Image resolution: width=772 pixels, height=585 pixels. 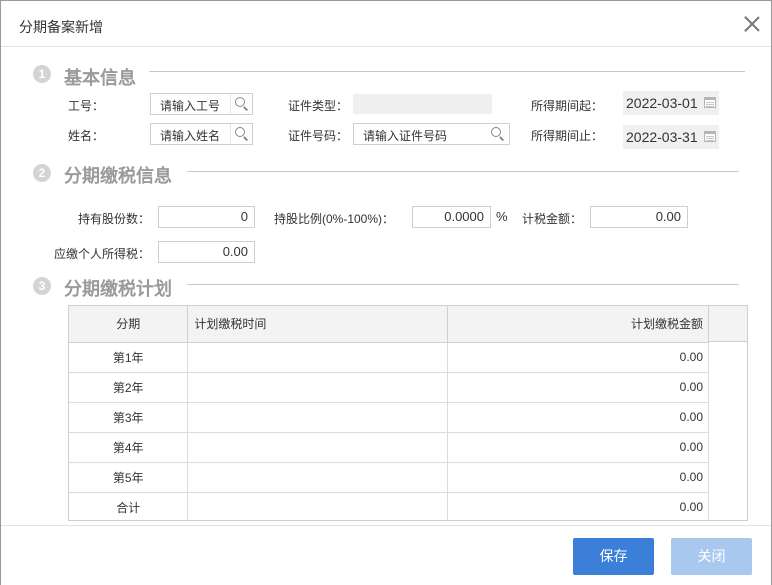 What do you see at coordinates (129, 357) in the screenshot?
I see `cell-period: 第1年` at bounding box center [129, 357].